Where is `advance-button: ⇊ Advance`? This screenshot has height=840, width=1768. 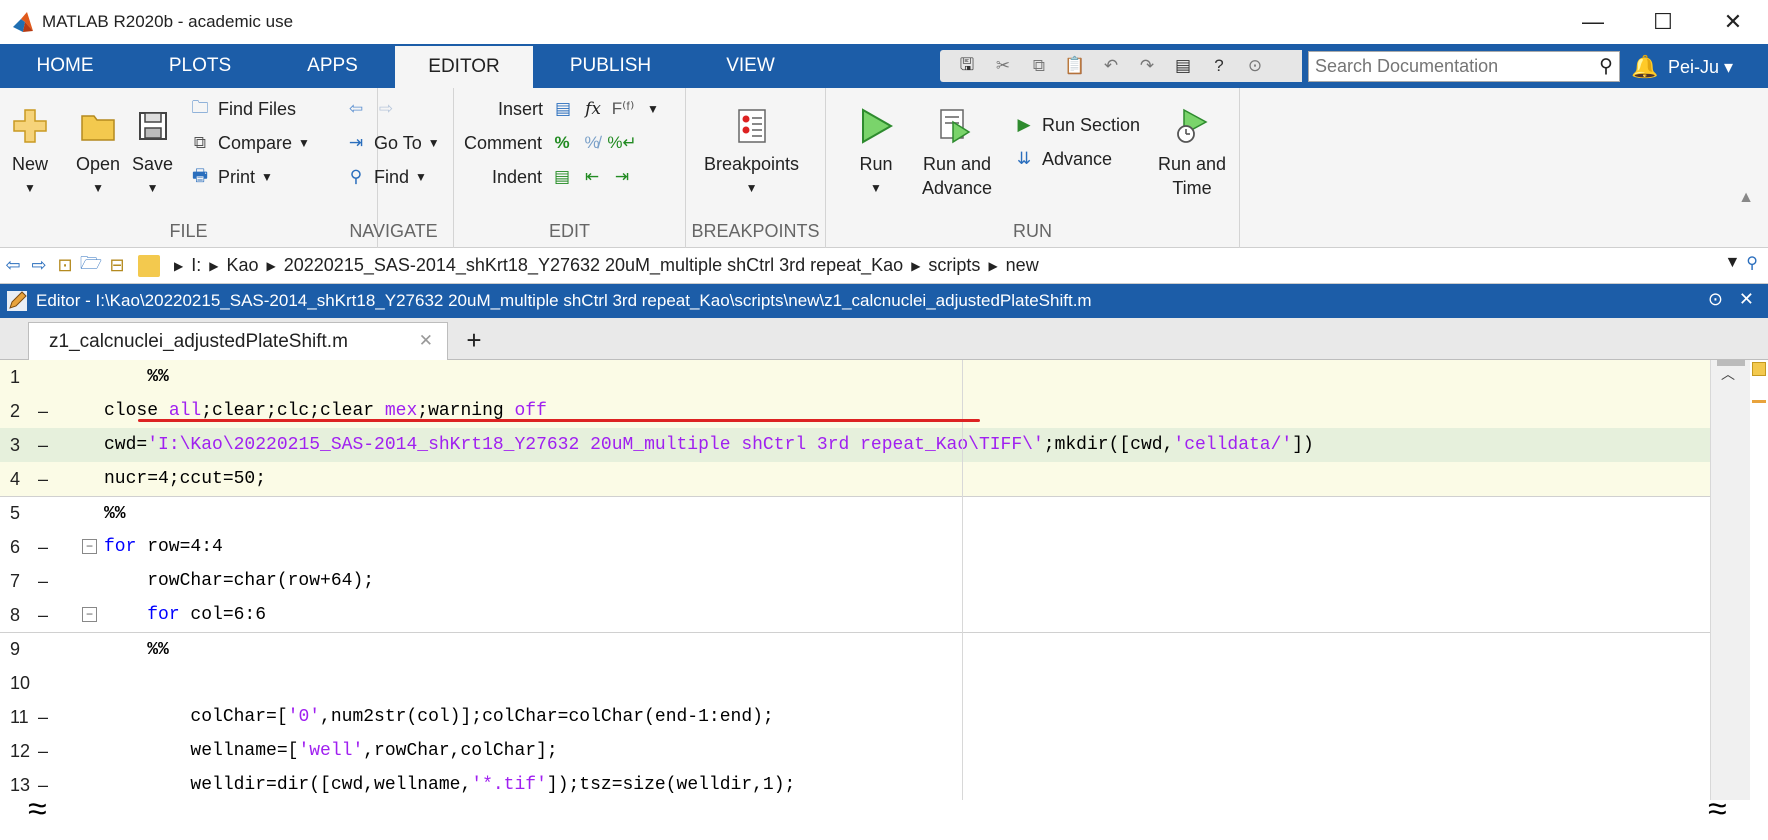 advance-button: ⇊ Advance is located at coordinates (1062, 159).